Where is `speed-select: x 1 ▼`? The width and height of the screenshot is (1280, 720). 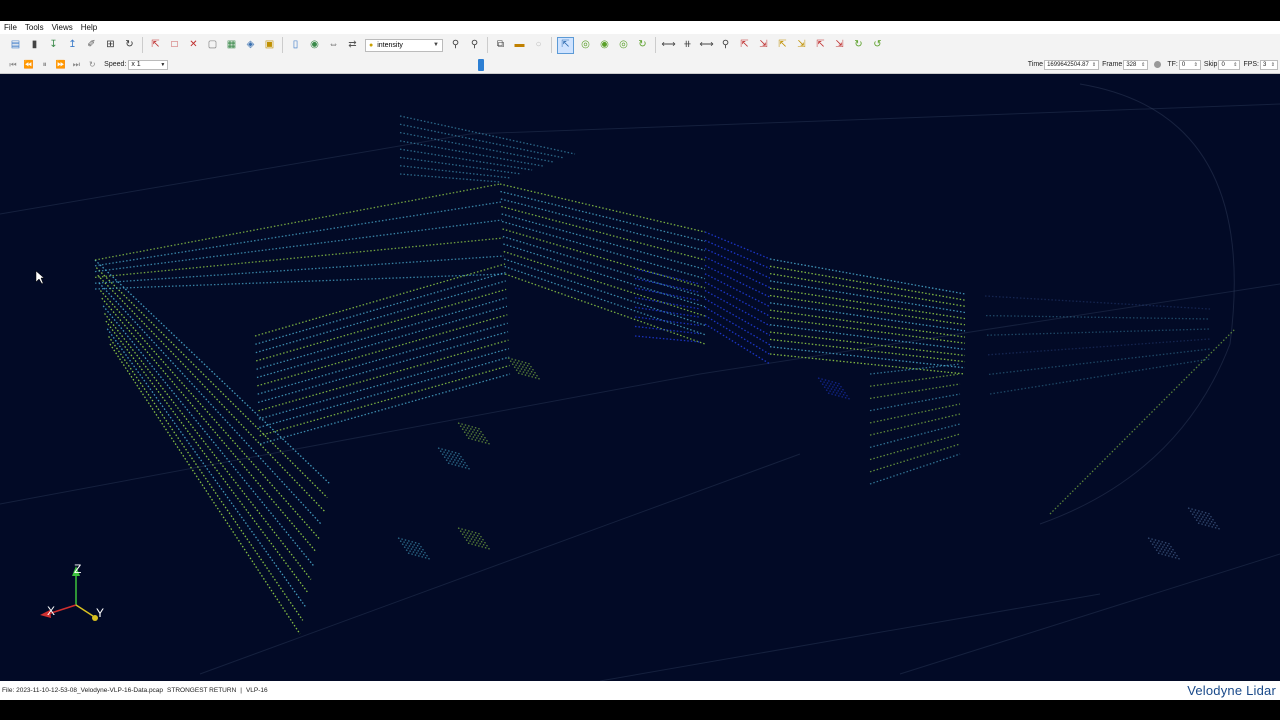
speed-select: x 1 ▼ is located at coordinates (148, 64).